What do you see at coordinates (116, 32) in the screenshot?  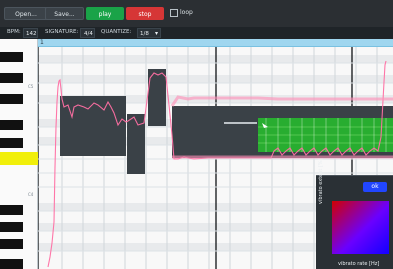 I see `quantize-label: QUANTIZE:` at bounding box center [116, 32].